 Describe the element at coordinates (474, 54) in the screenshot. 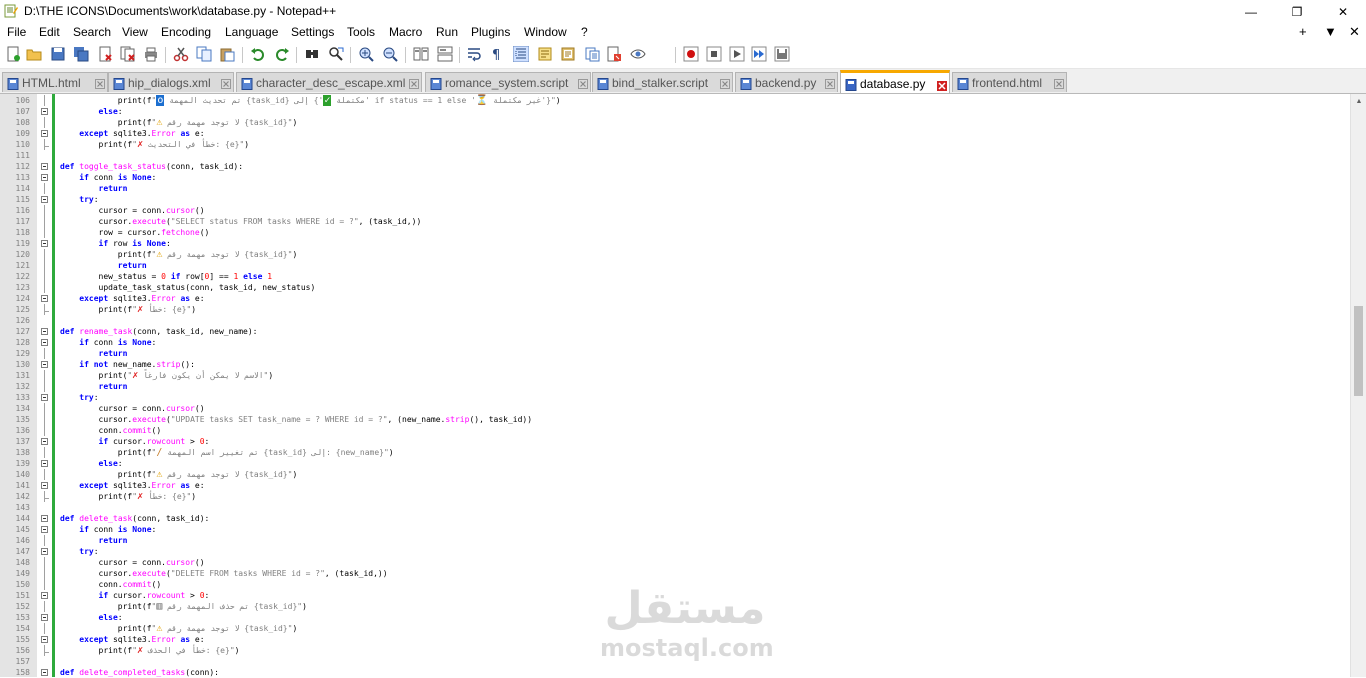

I see `word-wrap-icon` at that location.